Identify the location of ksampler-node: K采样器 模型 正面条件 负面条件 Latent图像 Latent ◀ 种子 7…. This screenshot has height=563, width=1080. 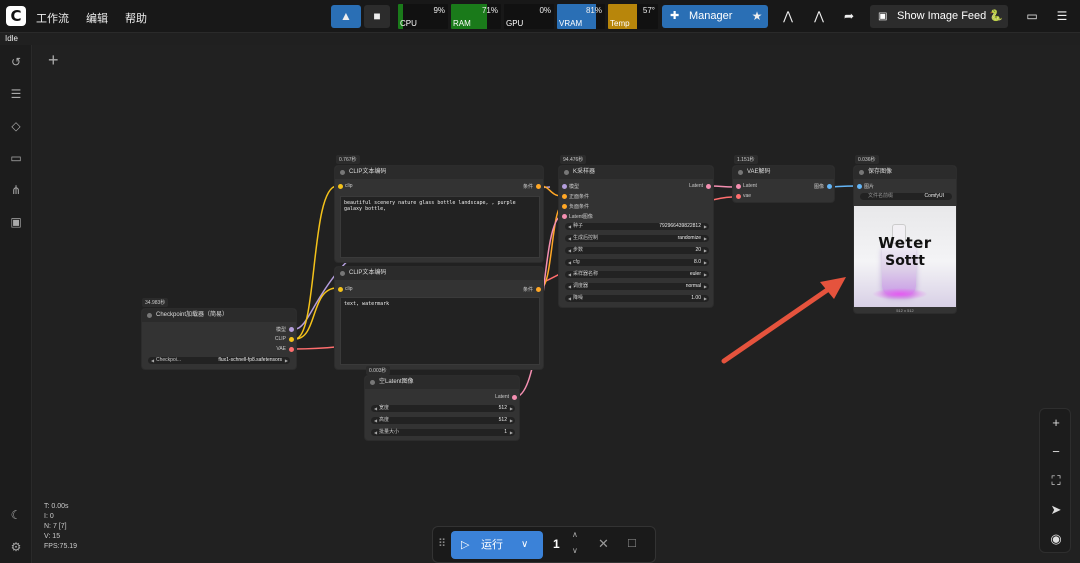
(636, 236).